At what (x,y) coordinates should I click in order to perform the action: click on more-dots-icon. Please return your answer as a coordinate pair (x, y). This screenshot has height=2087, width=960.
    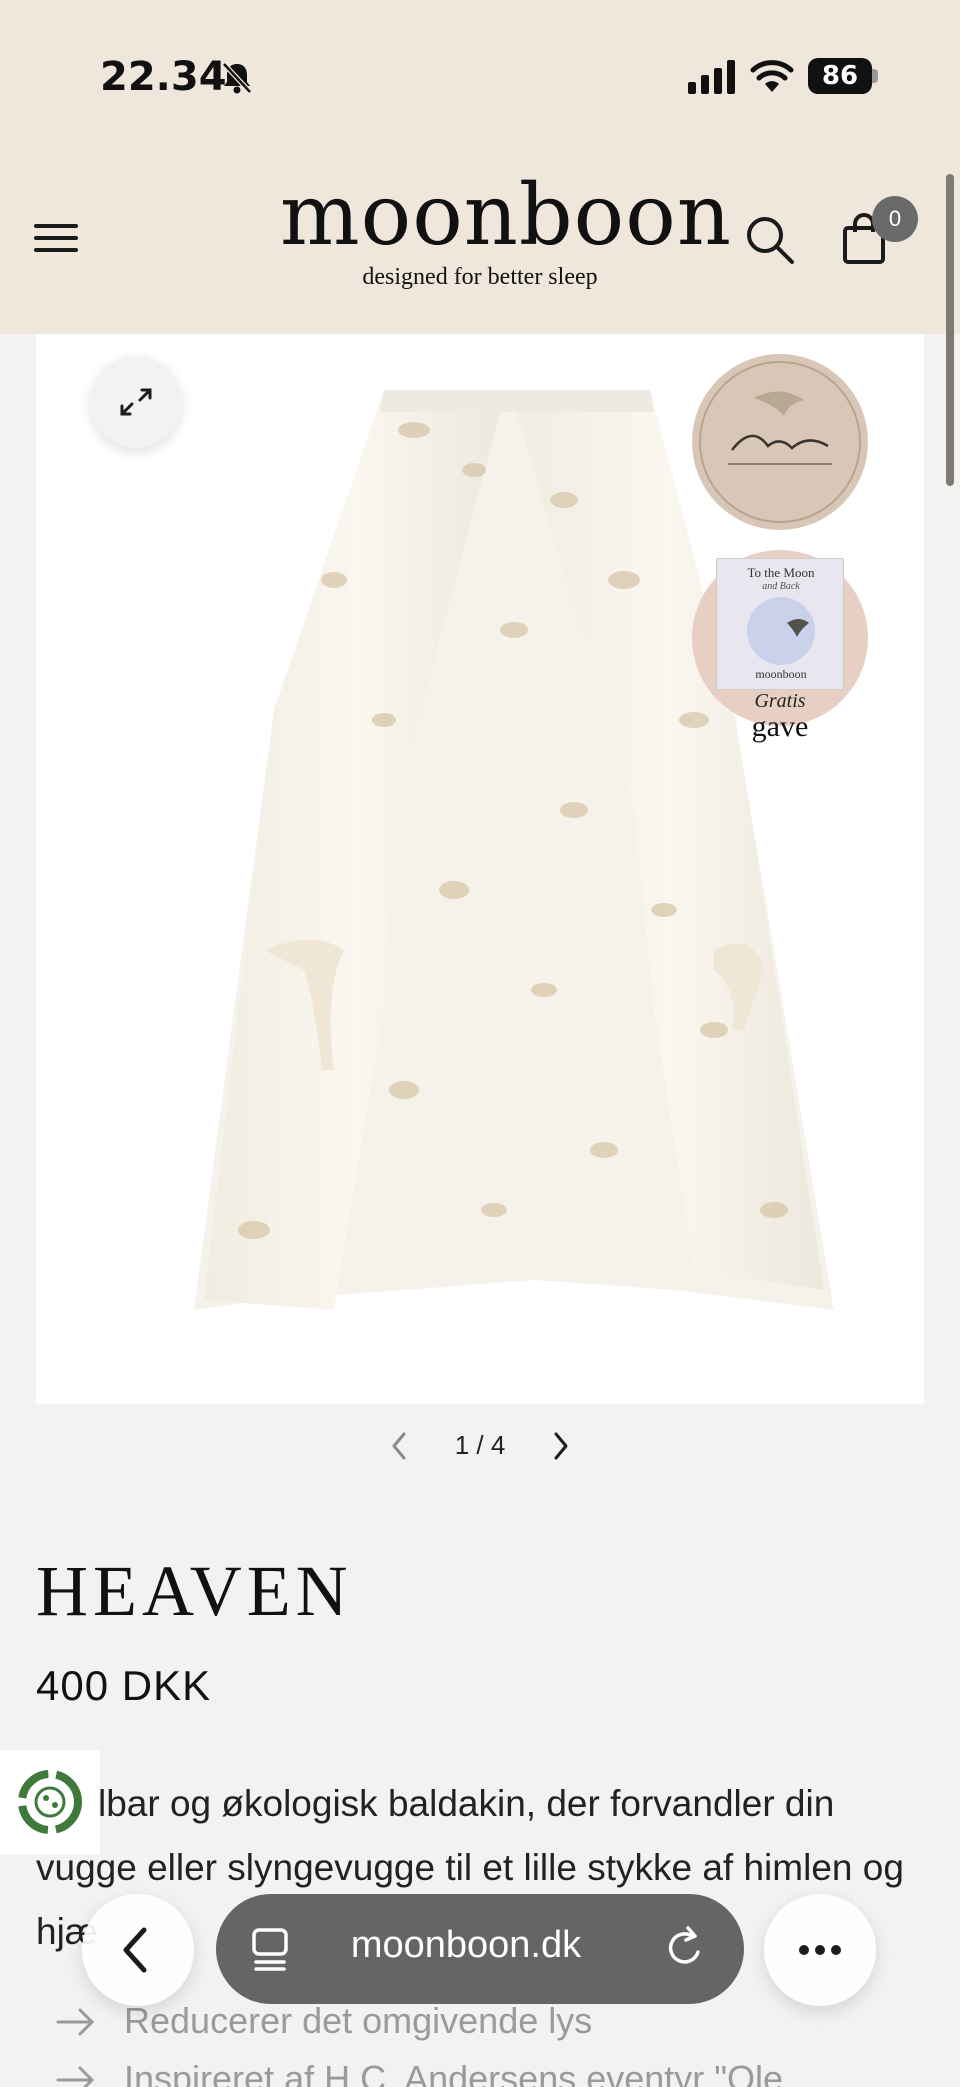
    Looking at the image, I should click on (820, 1950).